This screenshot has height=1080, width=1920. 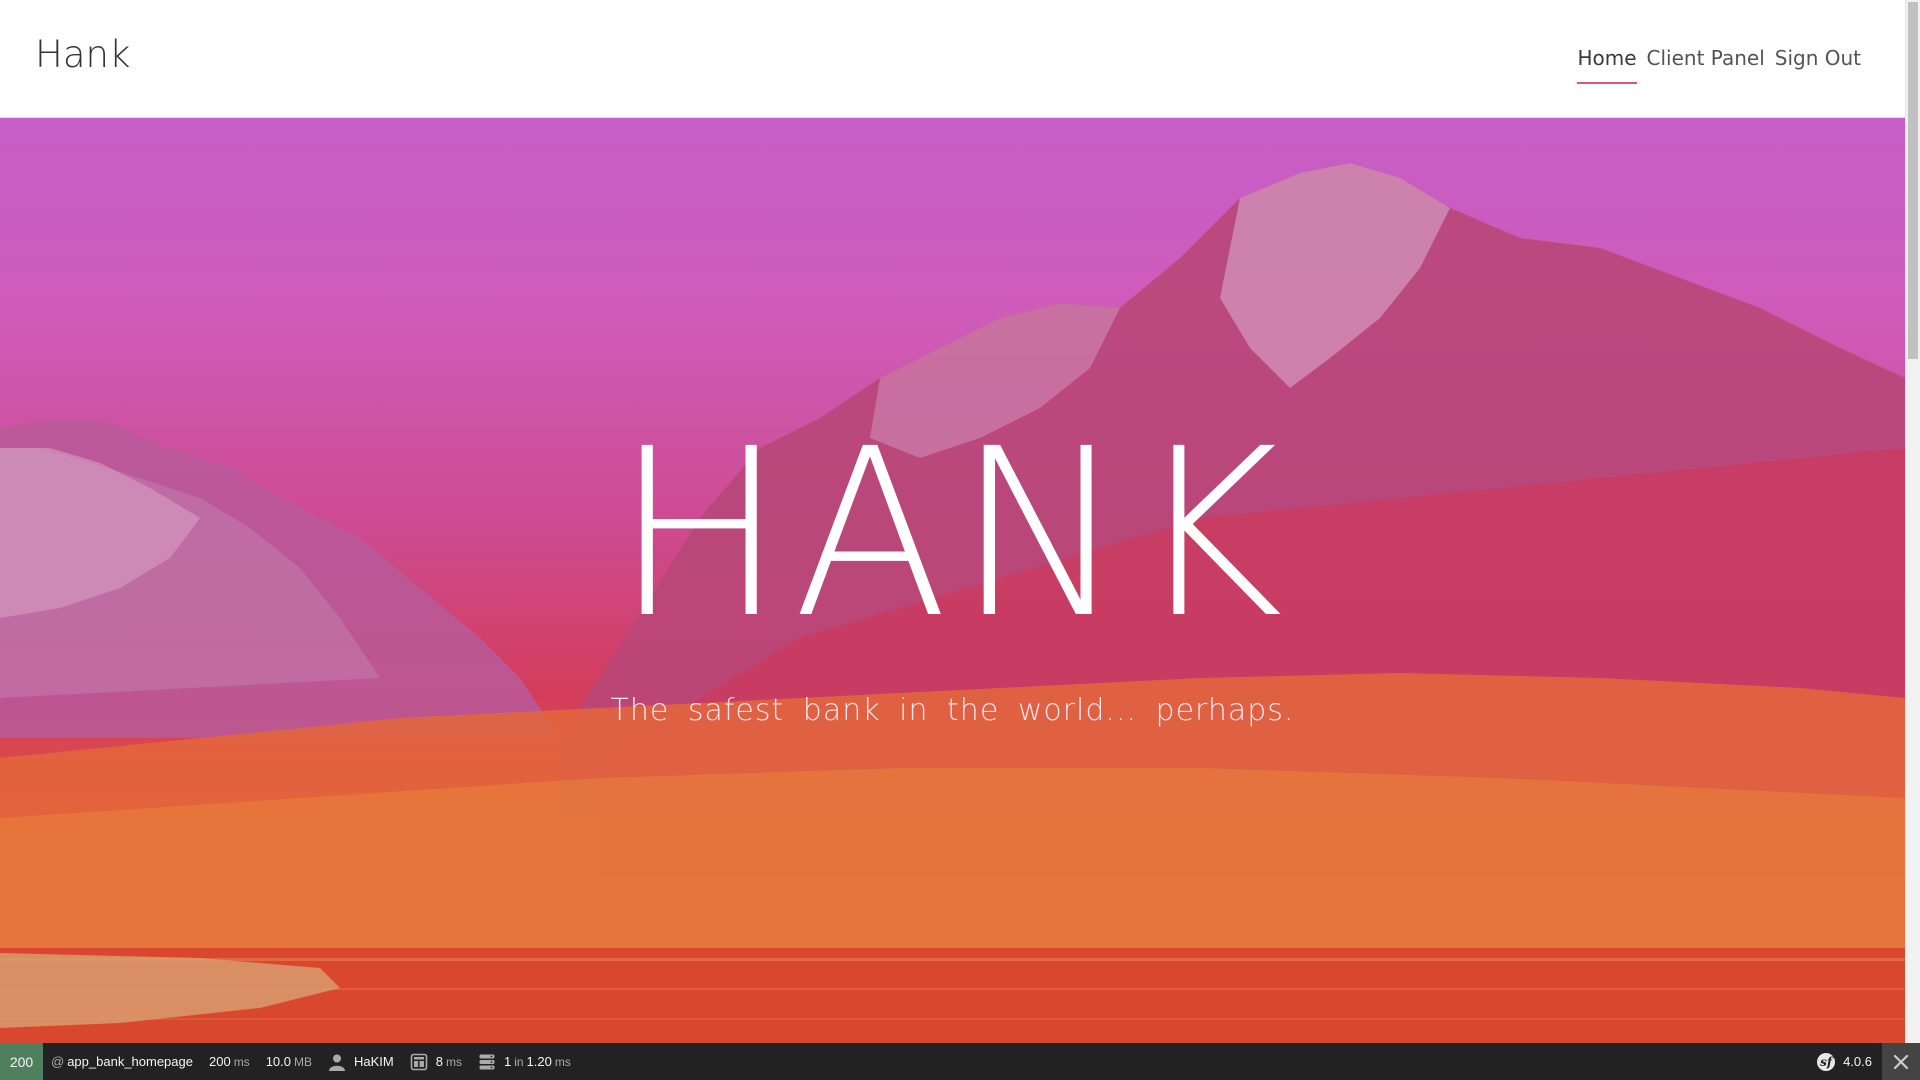 I want to click on memory-value: 10.0, so click(x=278, y=1061).